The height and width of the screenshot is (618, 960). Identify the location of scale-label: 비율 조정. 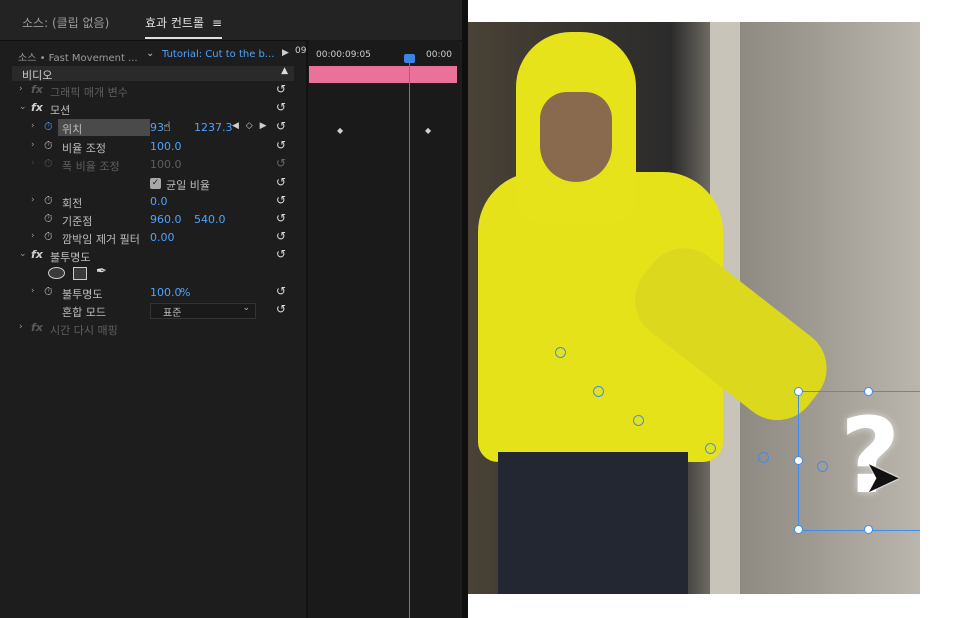
(84, 148).